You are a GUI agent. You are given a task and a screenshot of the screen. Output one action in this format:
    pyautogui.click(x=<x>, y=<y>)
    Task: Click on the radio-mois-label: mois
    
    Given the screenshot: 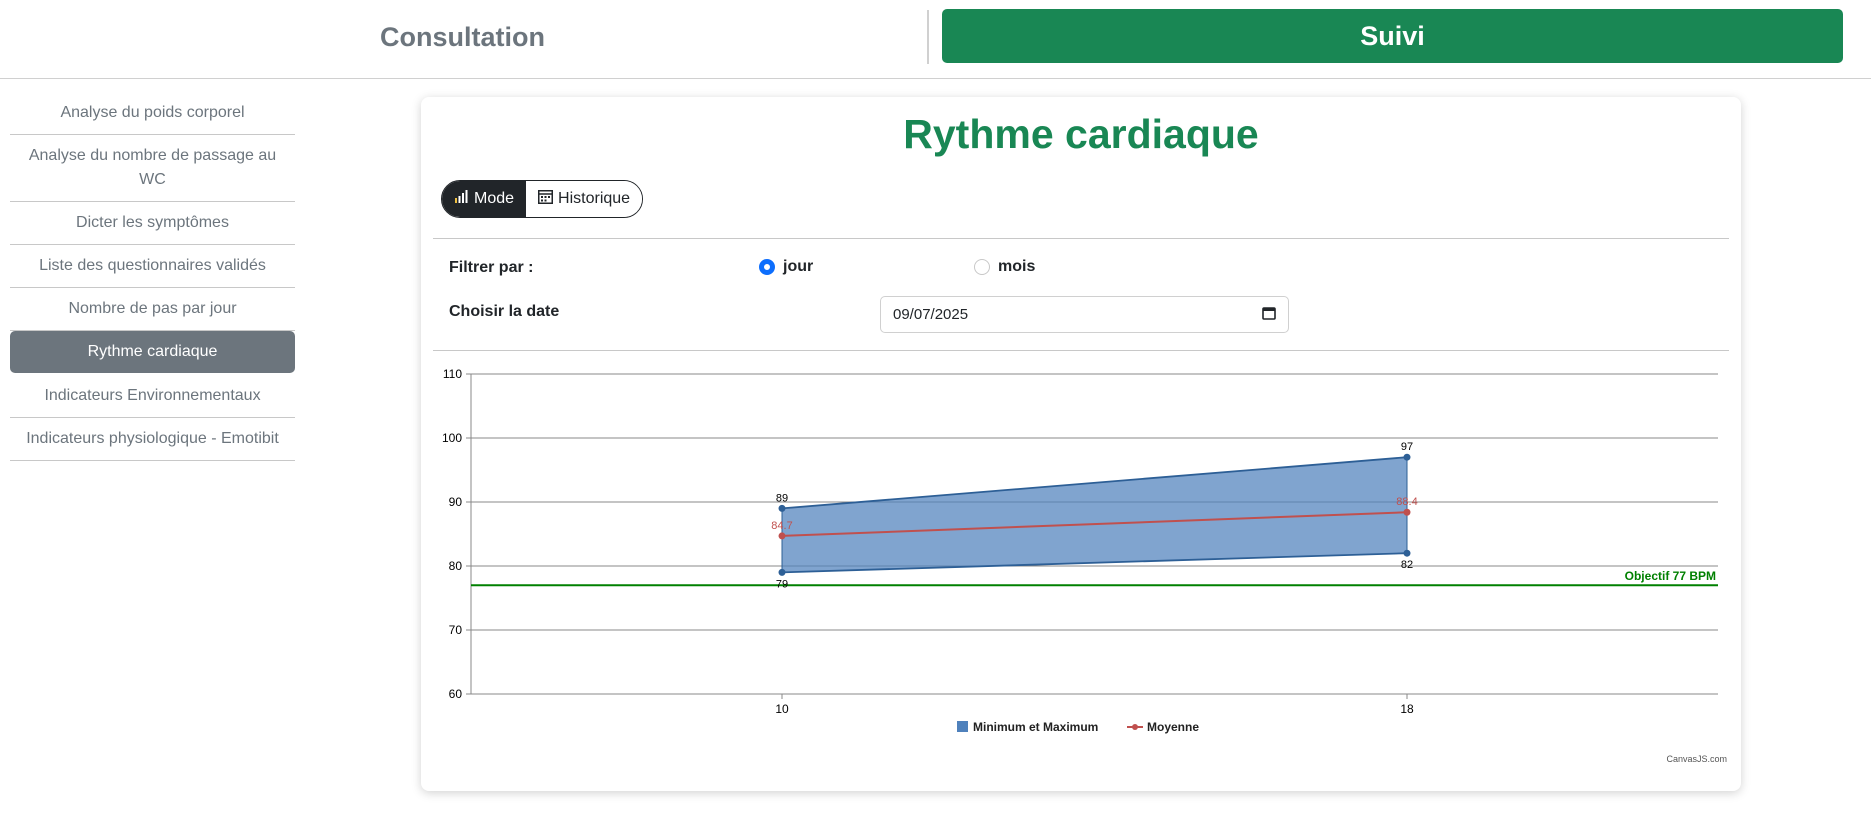 What is the action you would take?
    pyautogui.click(x=1016, y=267)
    